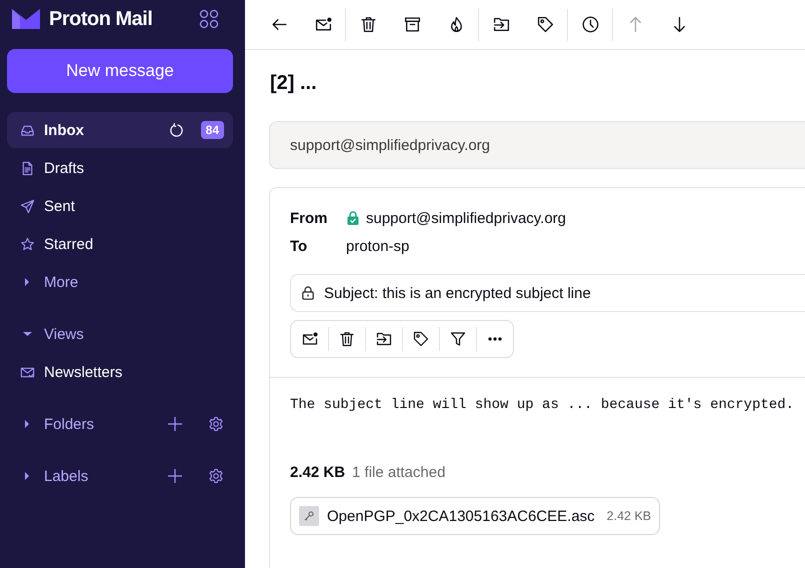 The width and height of the screenshot is (805, 568). Describe the element at coordinates (120, 424) in the screenshot. I see `sidebar-section: Folders` at that location.